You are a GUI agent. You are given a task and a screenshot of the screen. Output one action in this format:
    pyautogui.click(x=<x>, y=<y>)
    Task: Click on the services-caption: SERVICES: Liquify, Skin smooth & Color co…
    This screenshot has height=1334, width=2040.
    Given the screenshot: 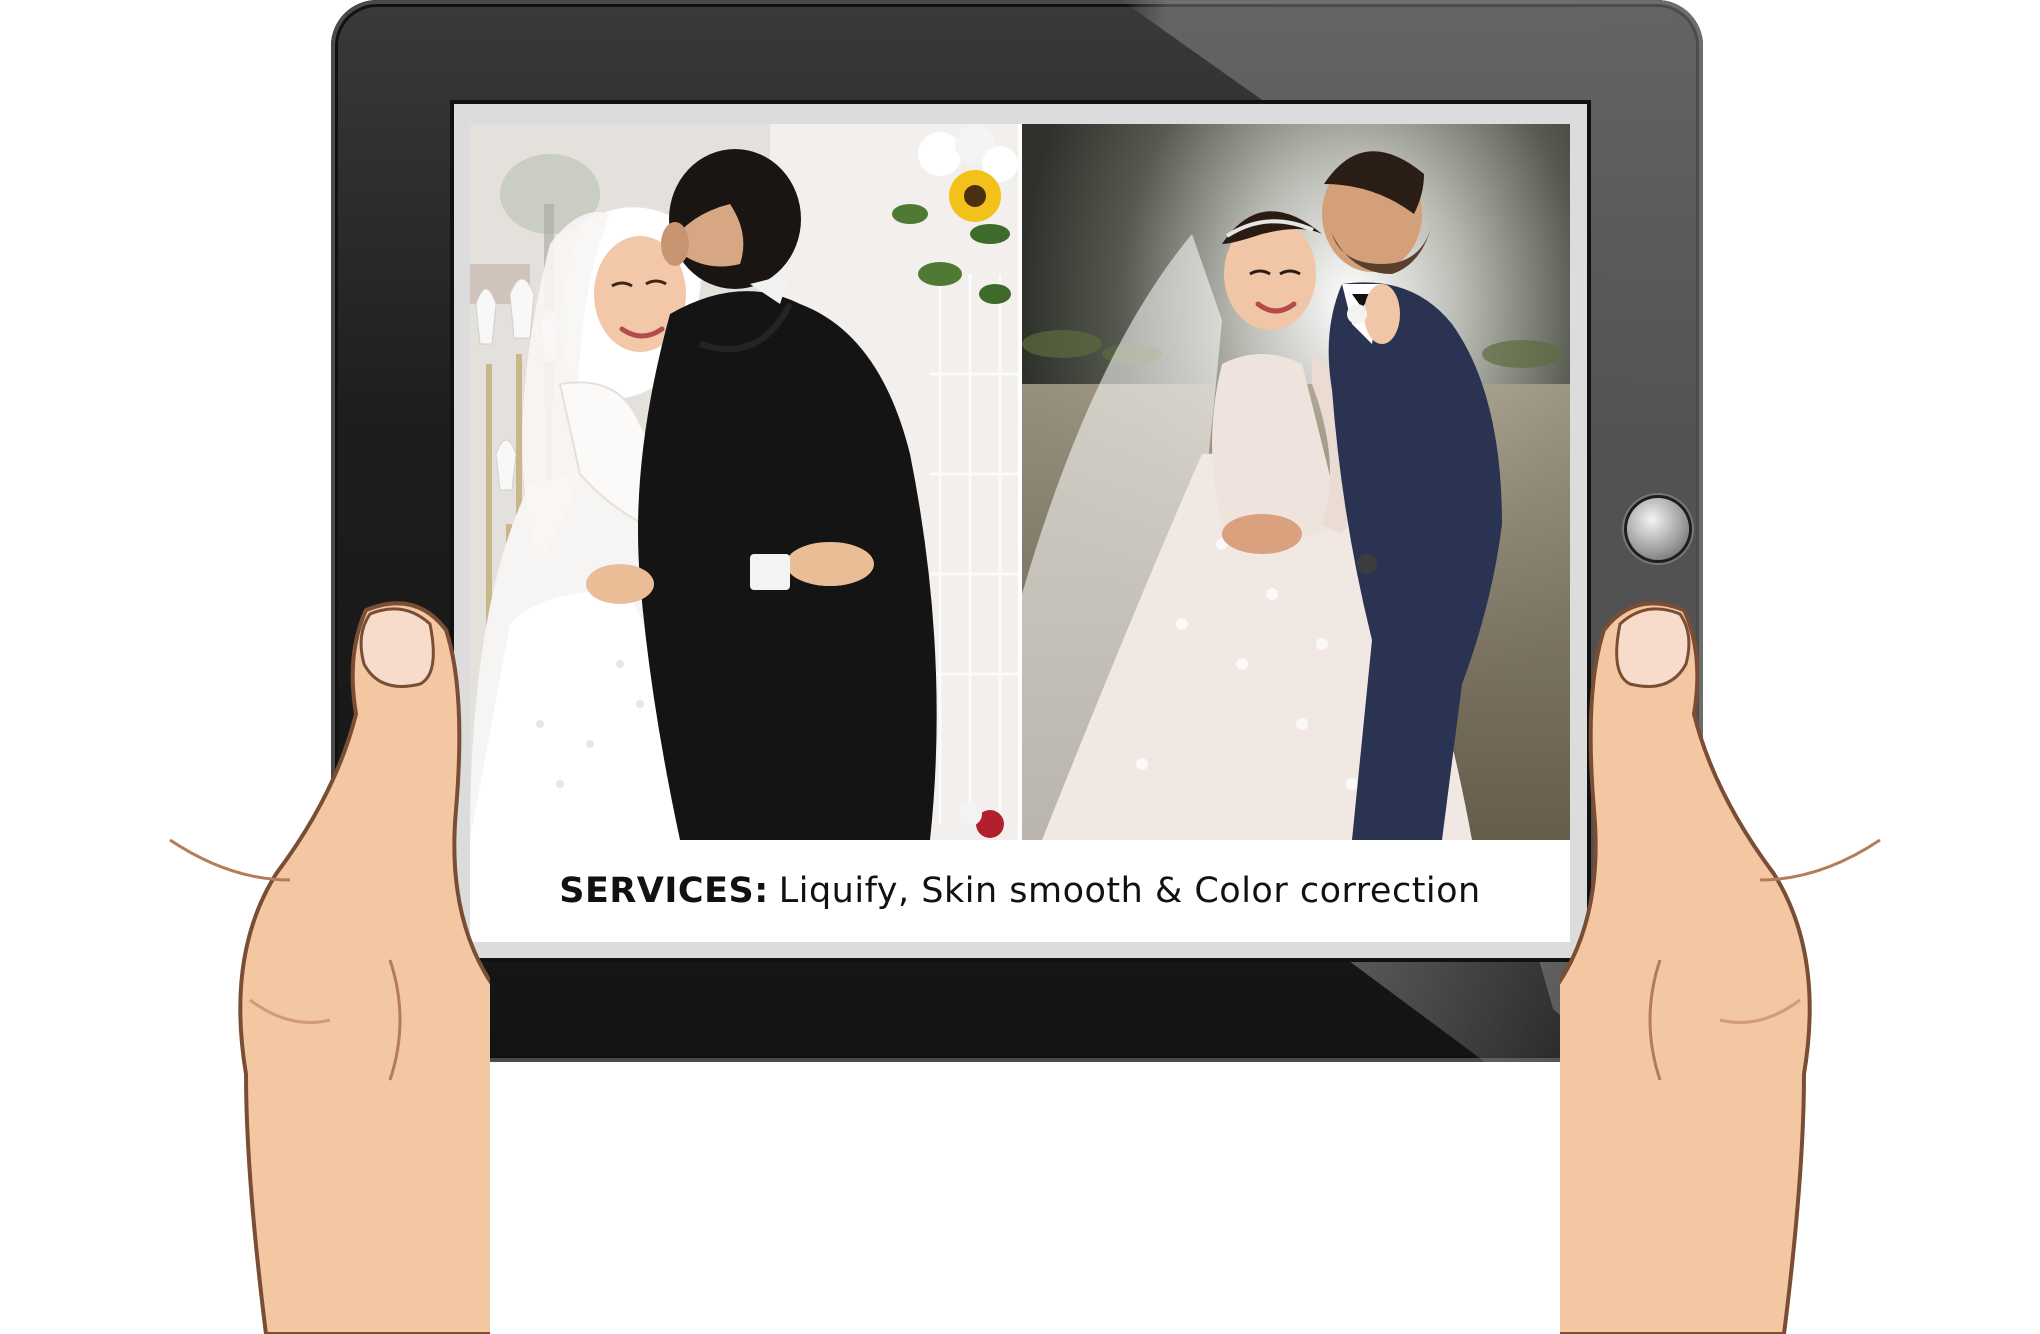 What is the action you would take?
    pyautogui.click(x=1020, y=891)
    